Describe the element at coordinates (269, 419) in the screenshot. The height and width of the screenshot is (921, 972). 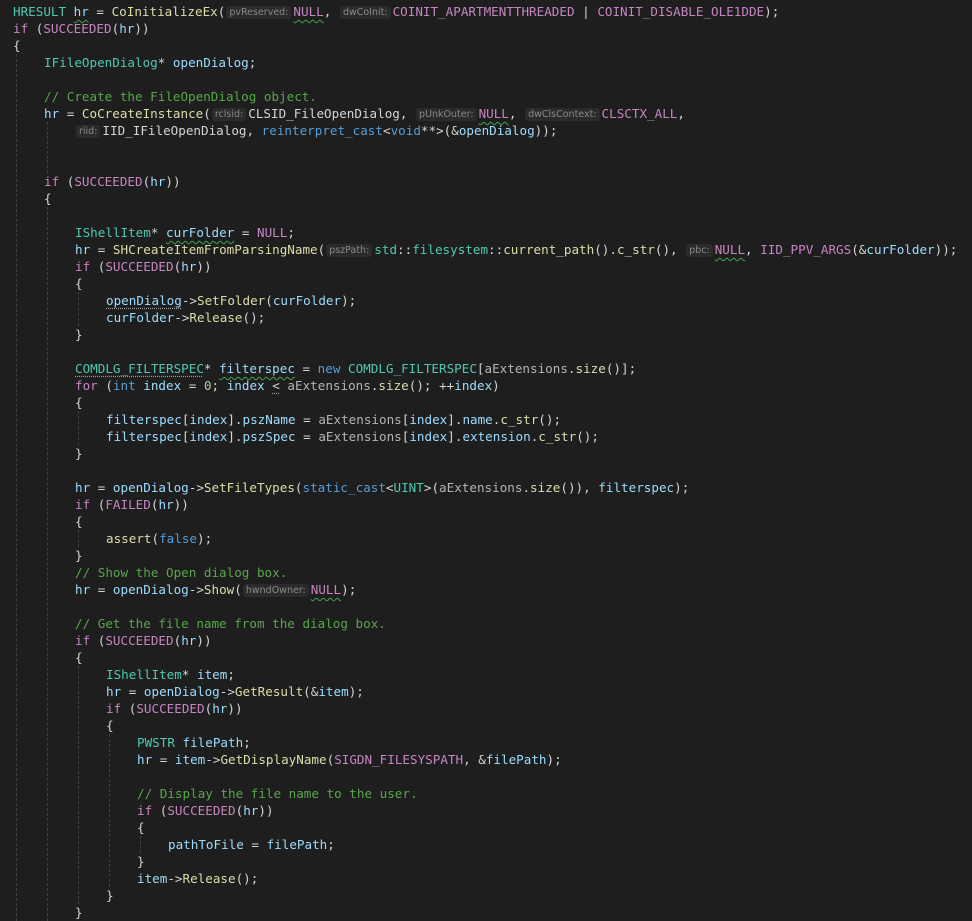
I see `code-token: pszName` at that location.